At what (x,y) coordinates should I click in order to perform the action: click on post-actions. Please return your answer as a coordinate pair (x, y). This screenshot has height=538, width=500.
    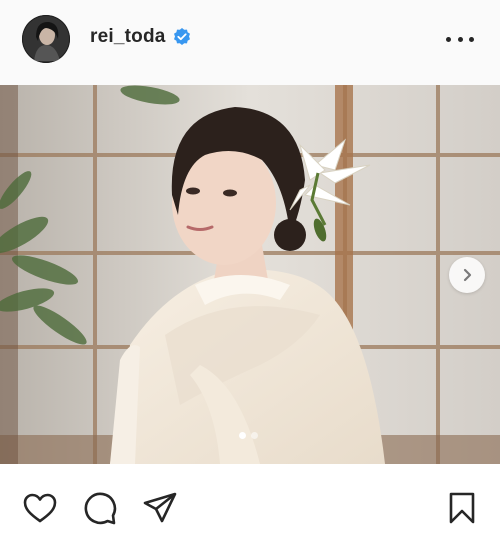
    Looking at the image, I should click on (250, 501).